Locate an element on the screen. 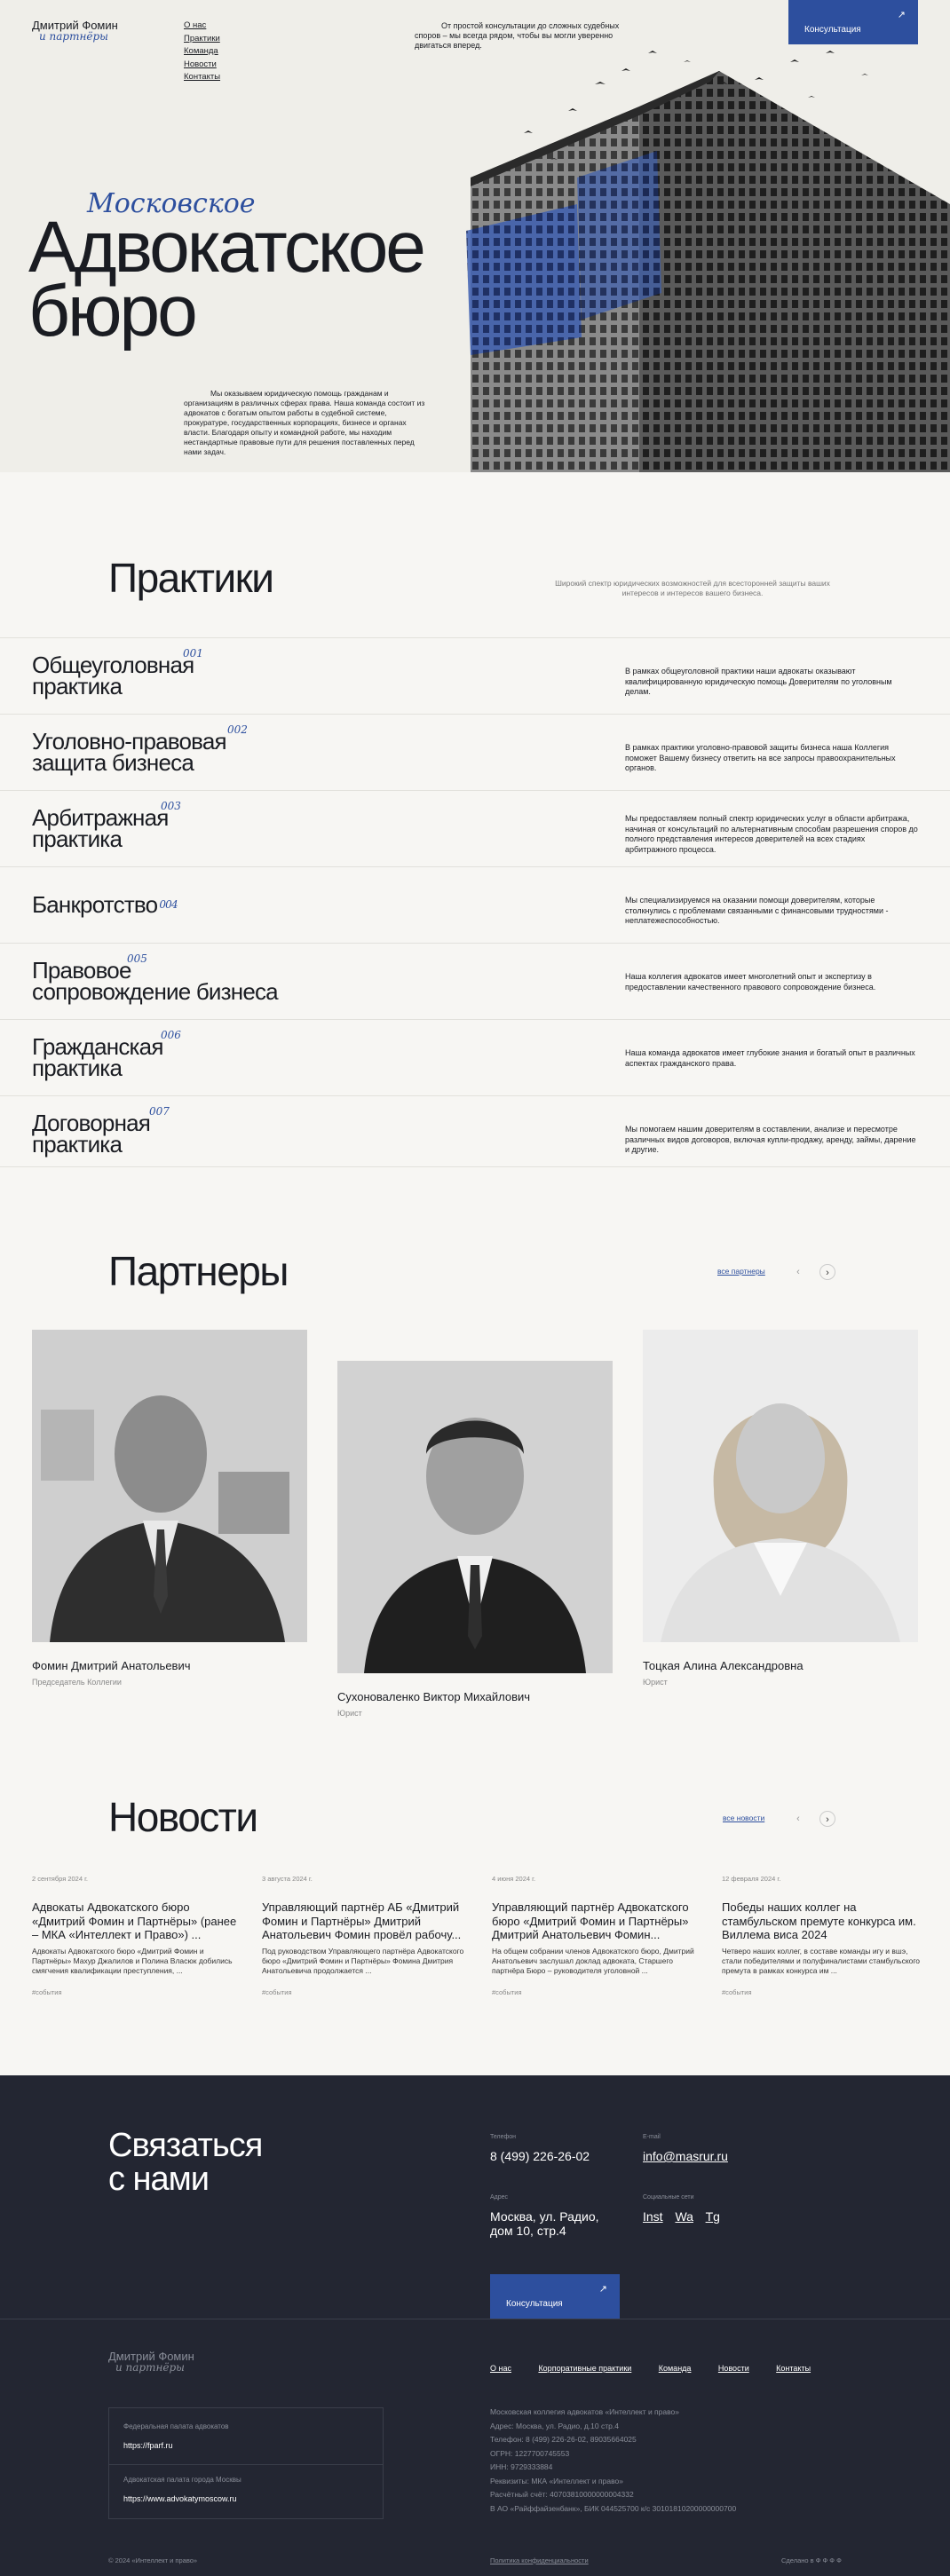  footer-logo-tagline: и партнёры is located at coordinates (150, 2367).